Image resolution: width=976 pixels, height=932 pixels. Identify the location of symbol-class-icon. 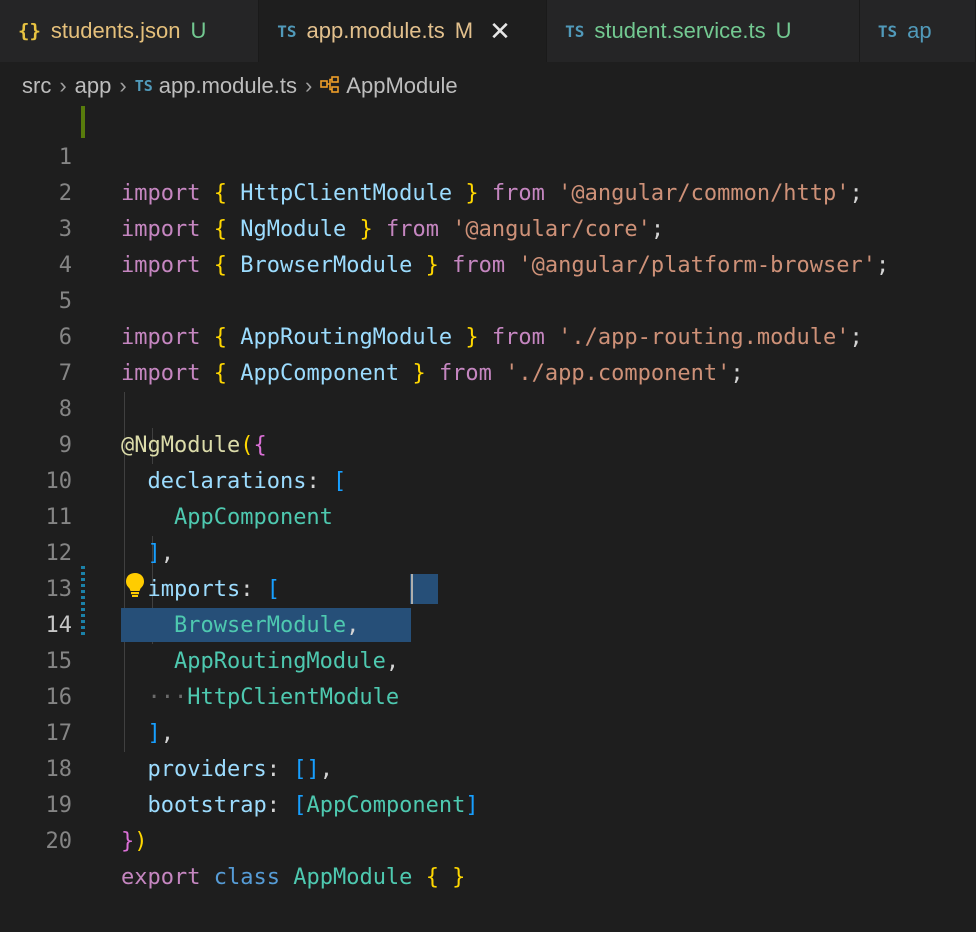
(330, 86).